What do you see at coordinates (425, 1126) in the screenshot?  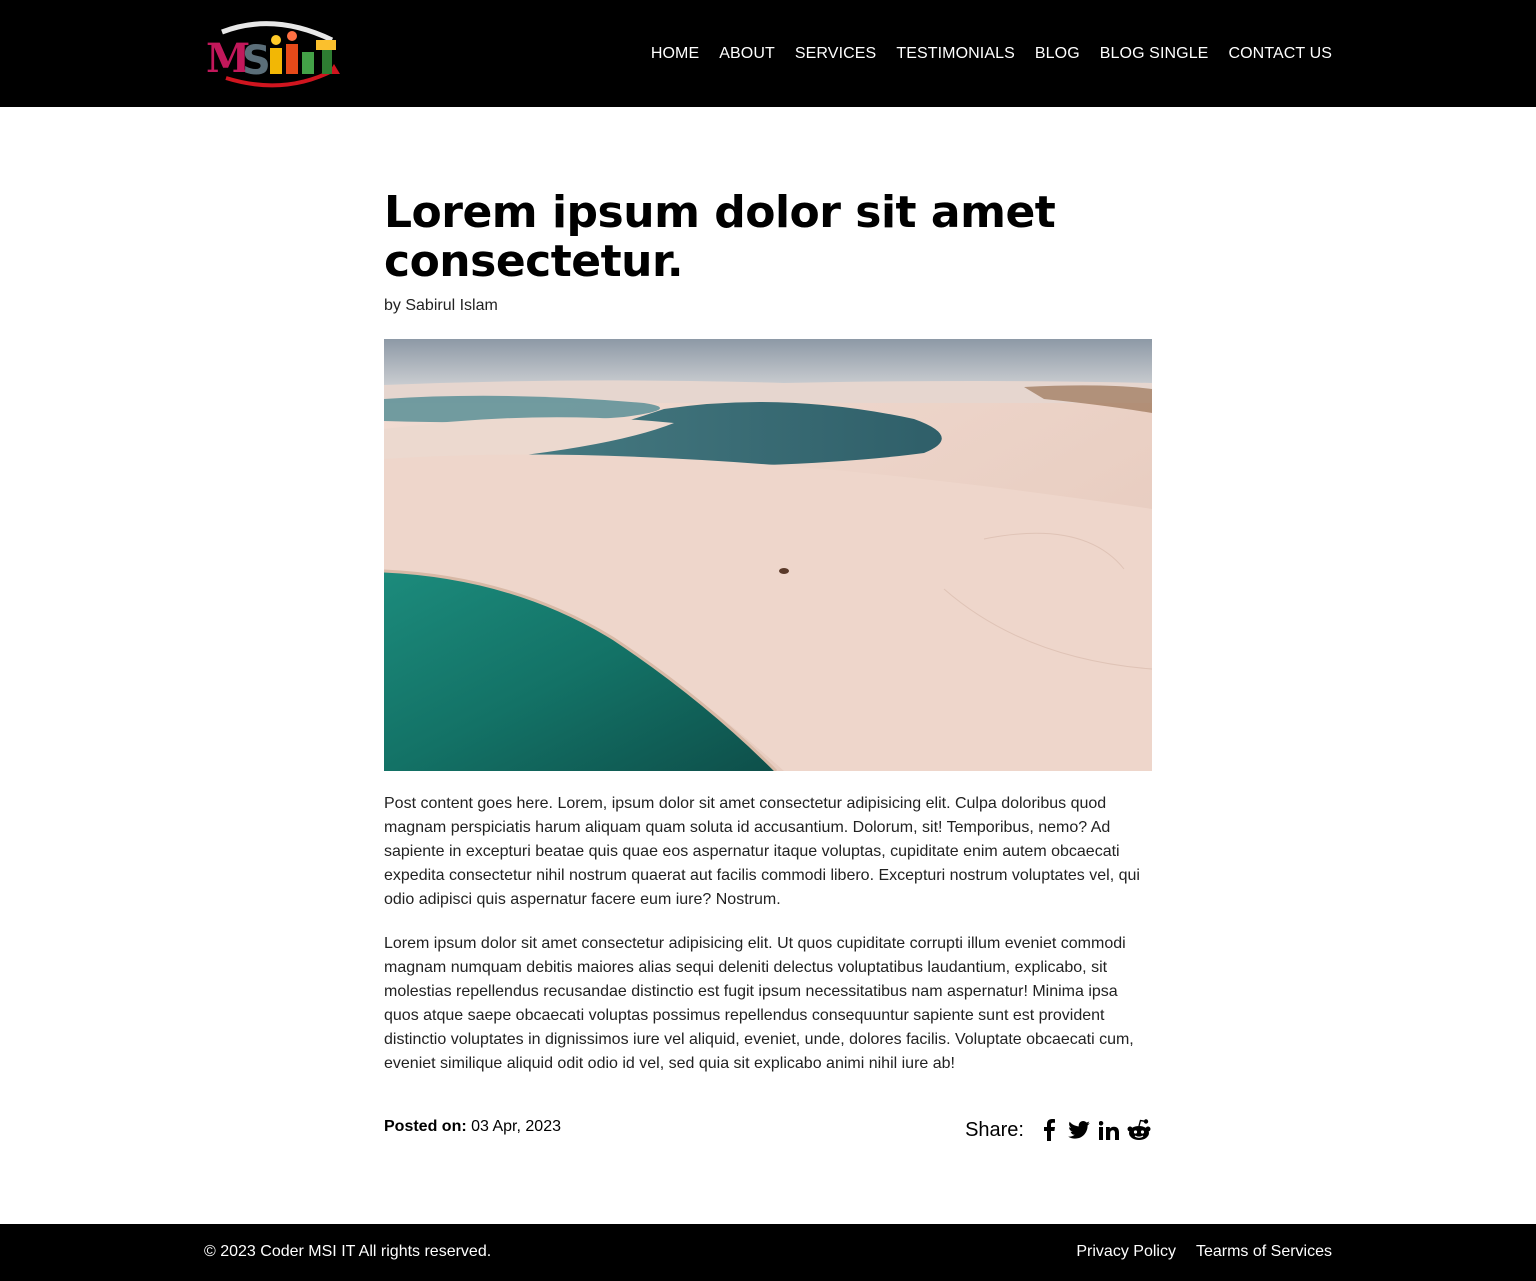 I see `posted-on-label: Posted on:` at bounding box center [425, 1126].